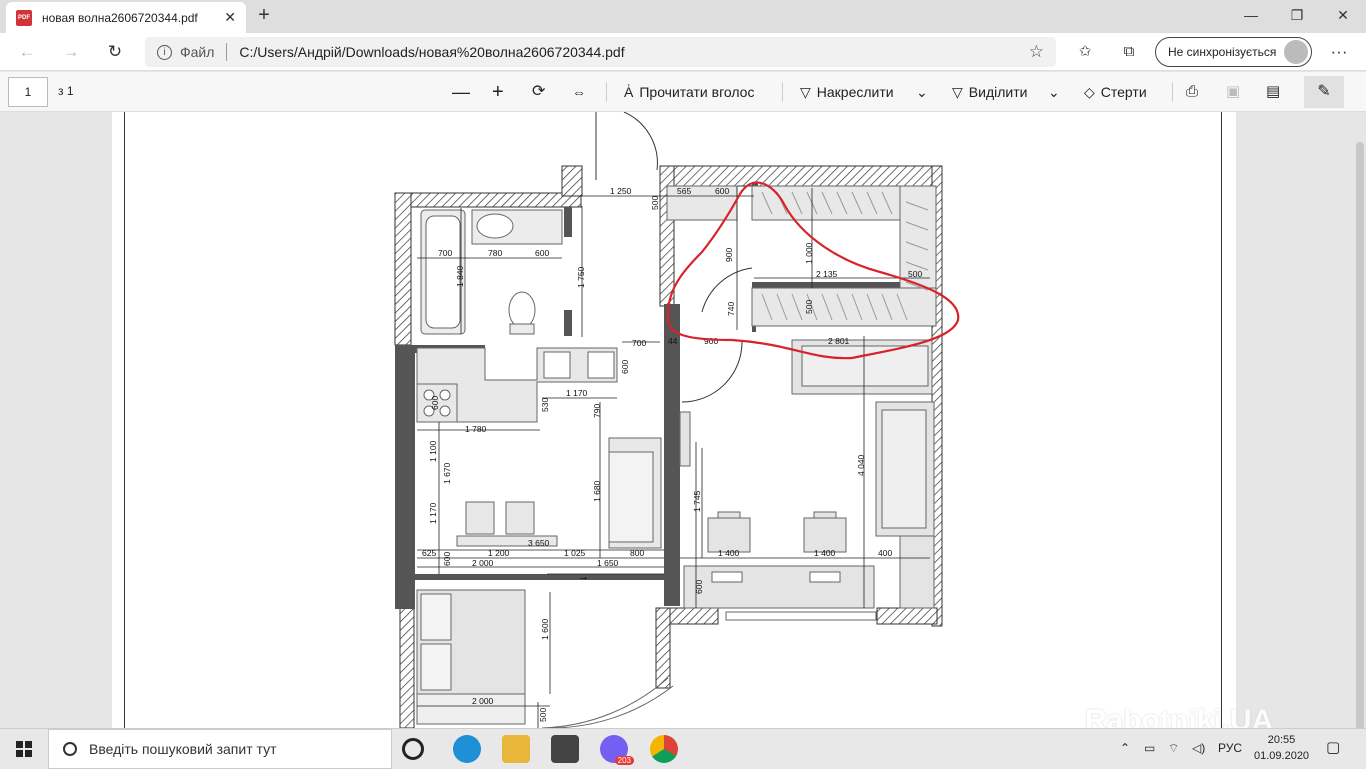 Image resolution: width=1366 pixels, height=769 pixels. Describe the element at coordinates (1333, 747) in the screenshot. I see `notifications-icon: ▢` at that location.